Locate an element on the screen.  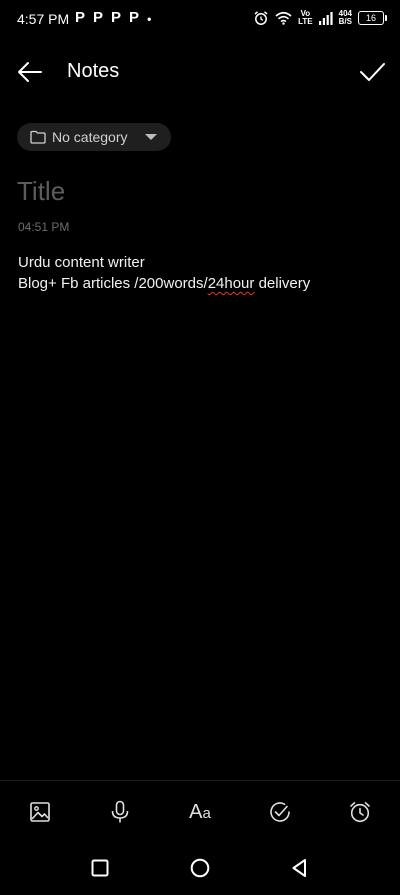
voice-input-button is located at coordinates (120, 812).